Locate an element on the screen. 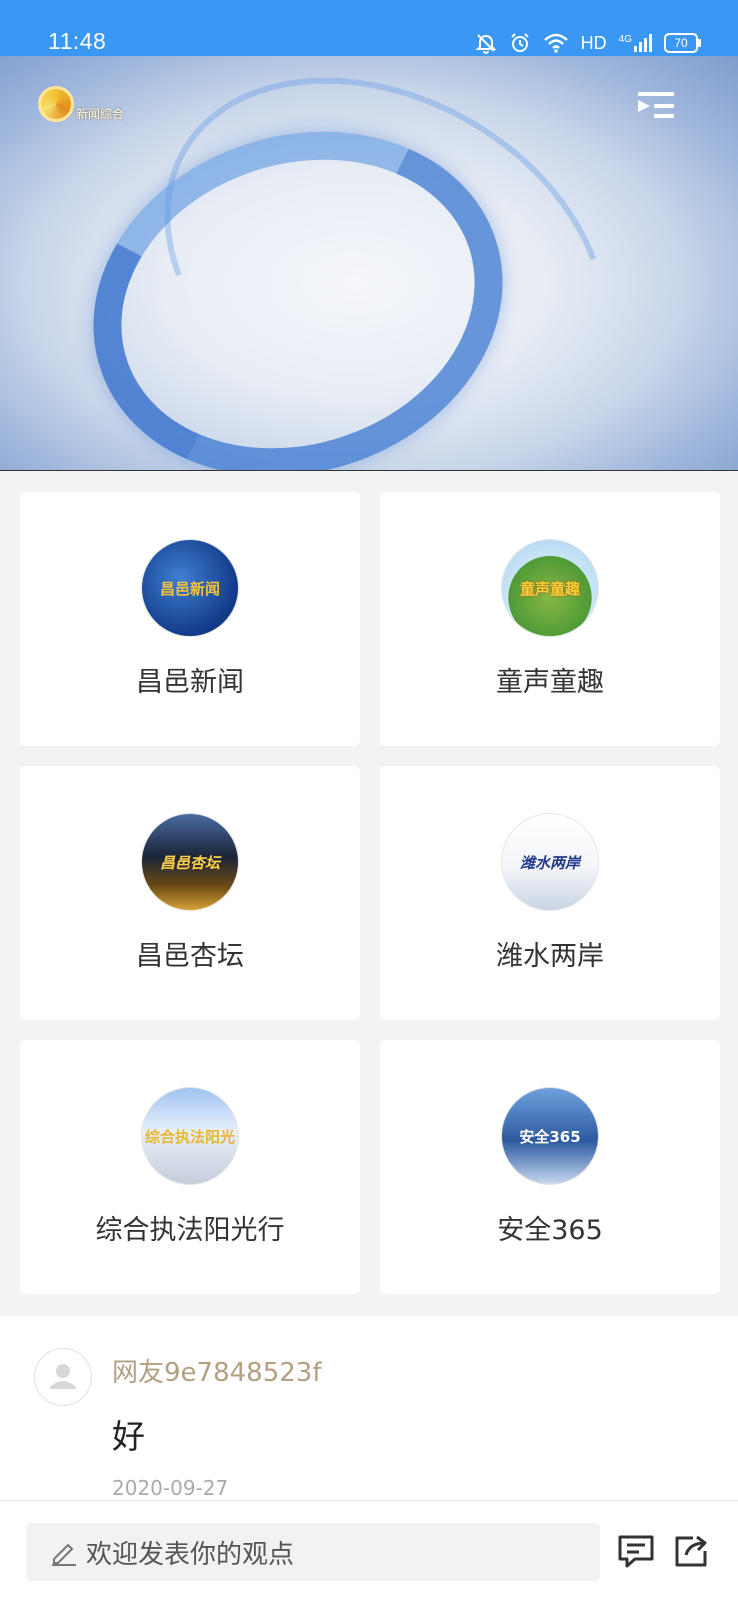 This screenshot has width=738, height=1601. channel-logo-text: 新闻综合 is located at coordinates (100, 114).